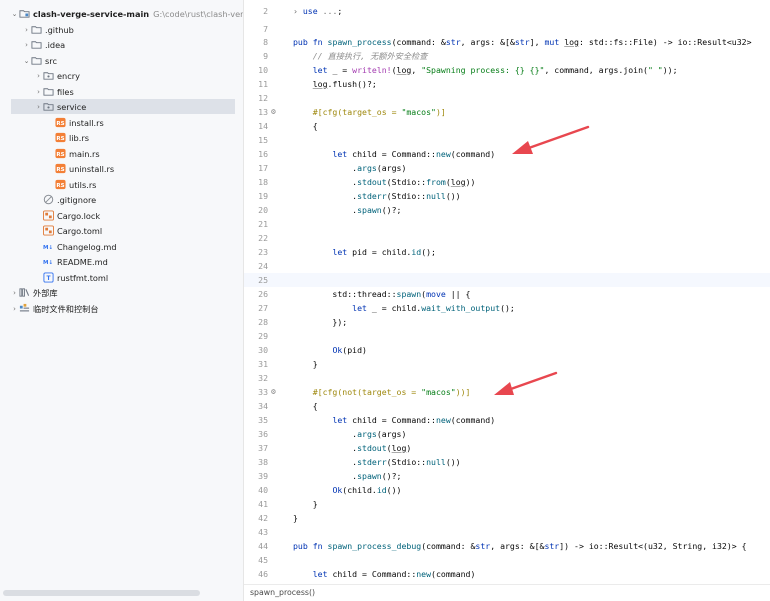 The height and width of the screenshot is (601, 770). What do you see at coordinates (507, 462) in the screenshot?
I see `code-line: 38 .stderr(Stdio::null())` at bounding box center [507, 462].